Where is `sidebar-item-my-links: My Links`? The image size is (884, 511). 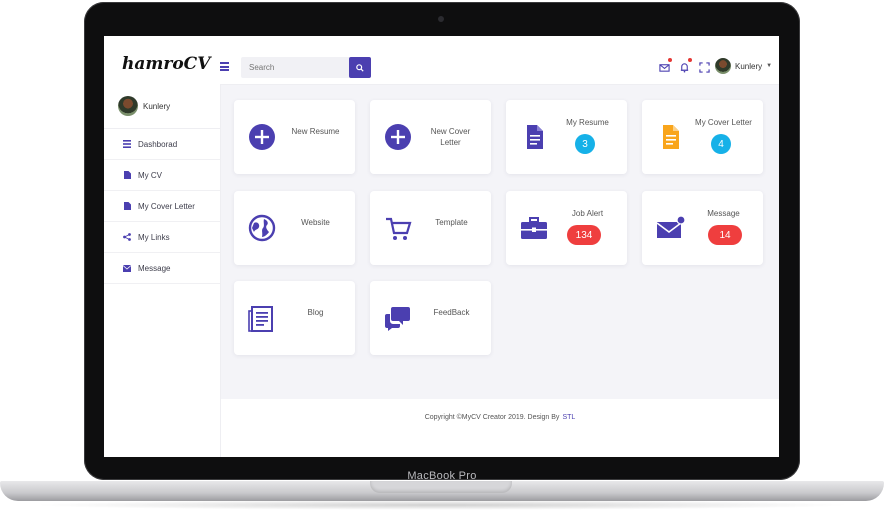
sidebar-item-my-links: My Links is located at coordinates (162, 237).